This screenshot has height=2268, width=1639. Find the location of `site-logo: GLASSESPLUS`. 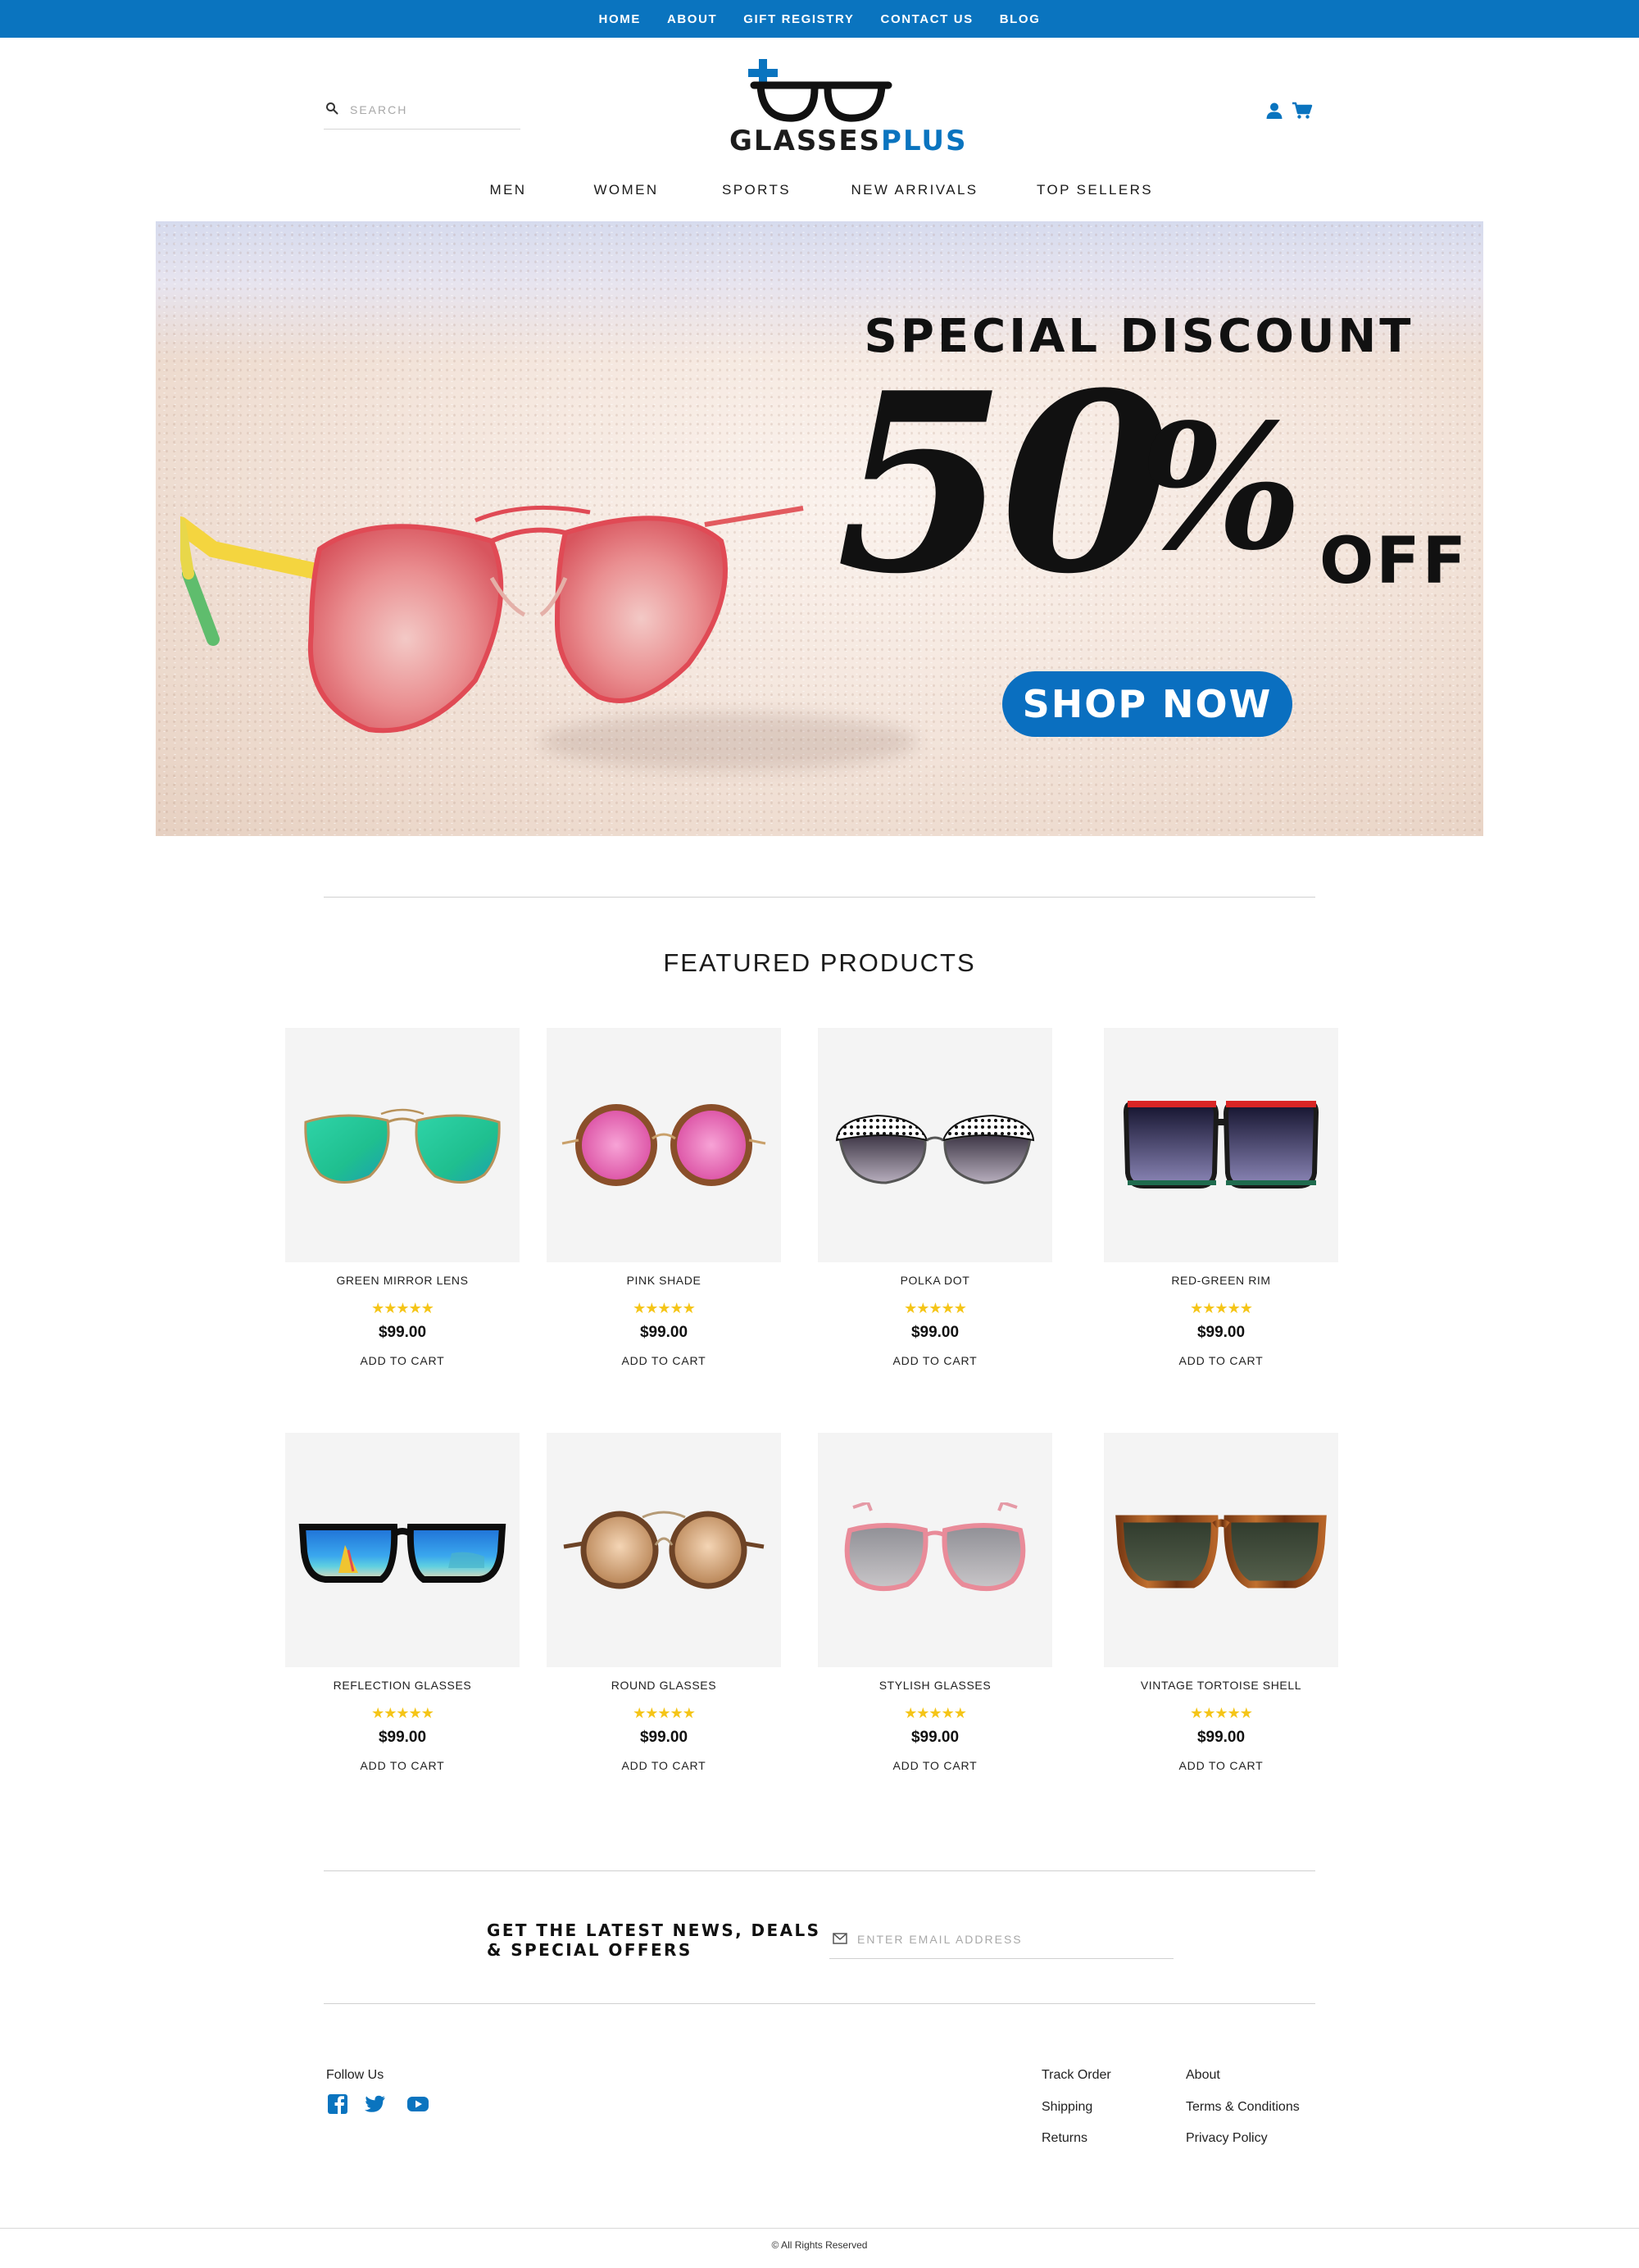

site-logo: GLASSESPLUS is located at coordinates (847, 108).